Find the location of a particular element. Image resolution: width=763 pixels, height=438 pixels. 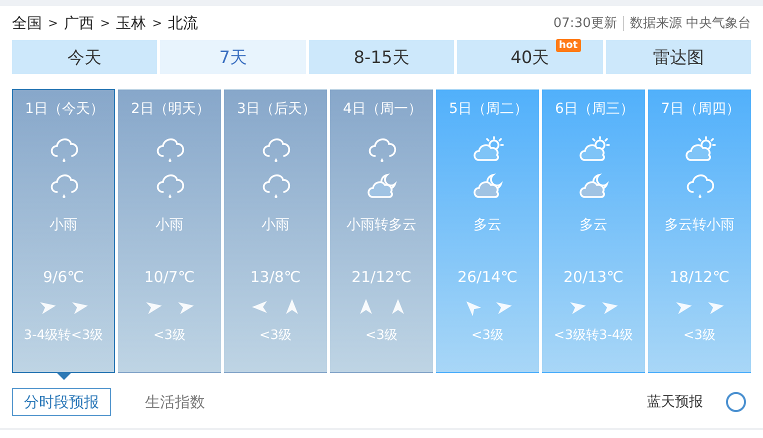

day-card: 4日（周一） 小雨转多云 21/12℃ <3级 is located at coordinates (381, 231).